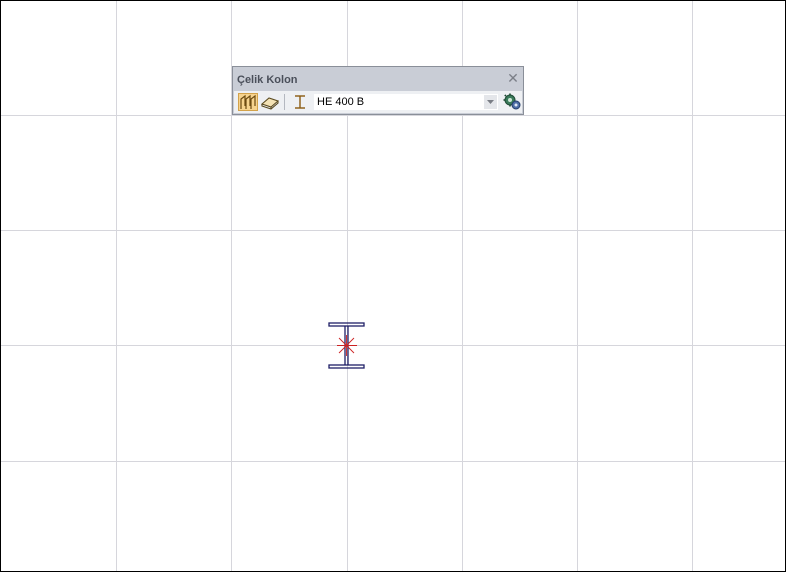 This screenshot has height=572, width=786. What do you see at coordinates (378, 90) in the screenshot?
I see `celik-kolon-toolbar: Çelik Kolon ✕ HE 400 B` at bounding box center [378, 90].